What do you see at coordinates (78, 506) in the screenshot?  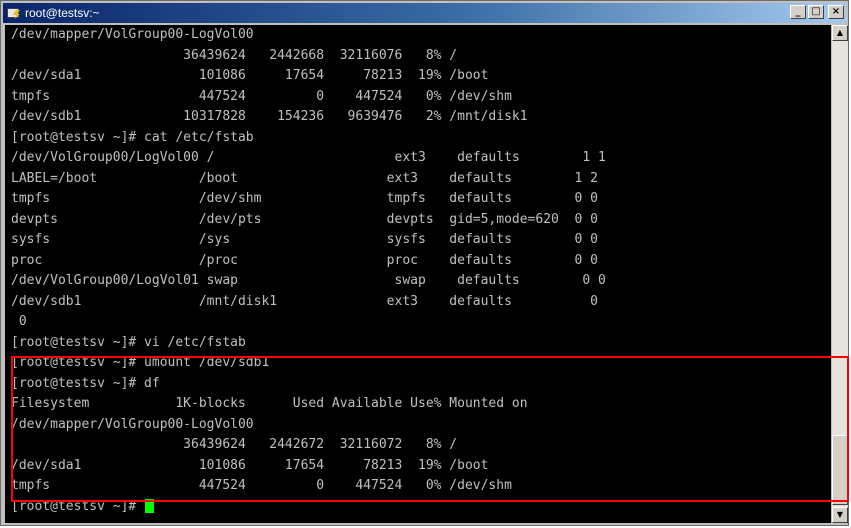 I see `shell-prompt: [root@testsv ~]#` at bounding box center [78, 506].